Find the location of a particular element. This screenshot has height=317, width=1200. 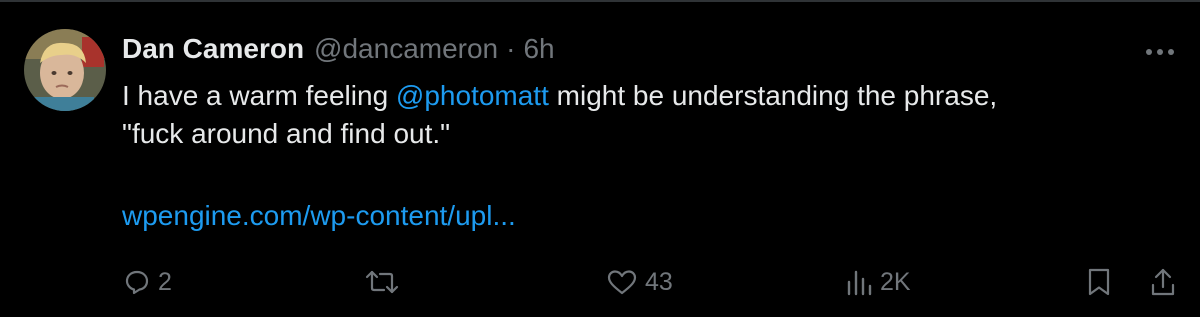

avatar-image is located at coordinates (65, 70).